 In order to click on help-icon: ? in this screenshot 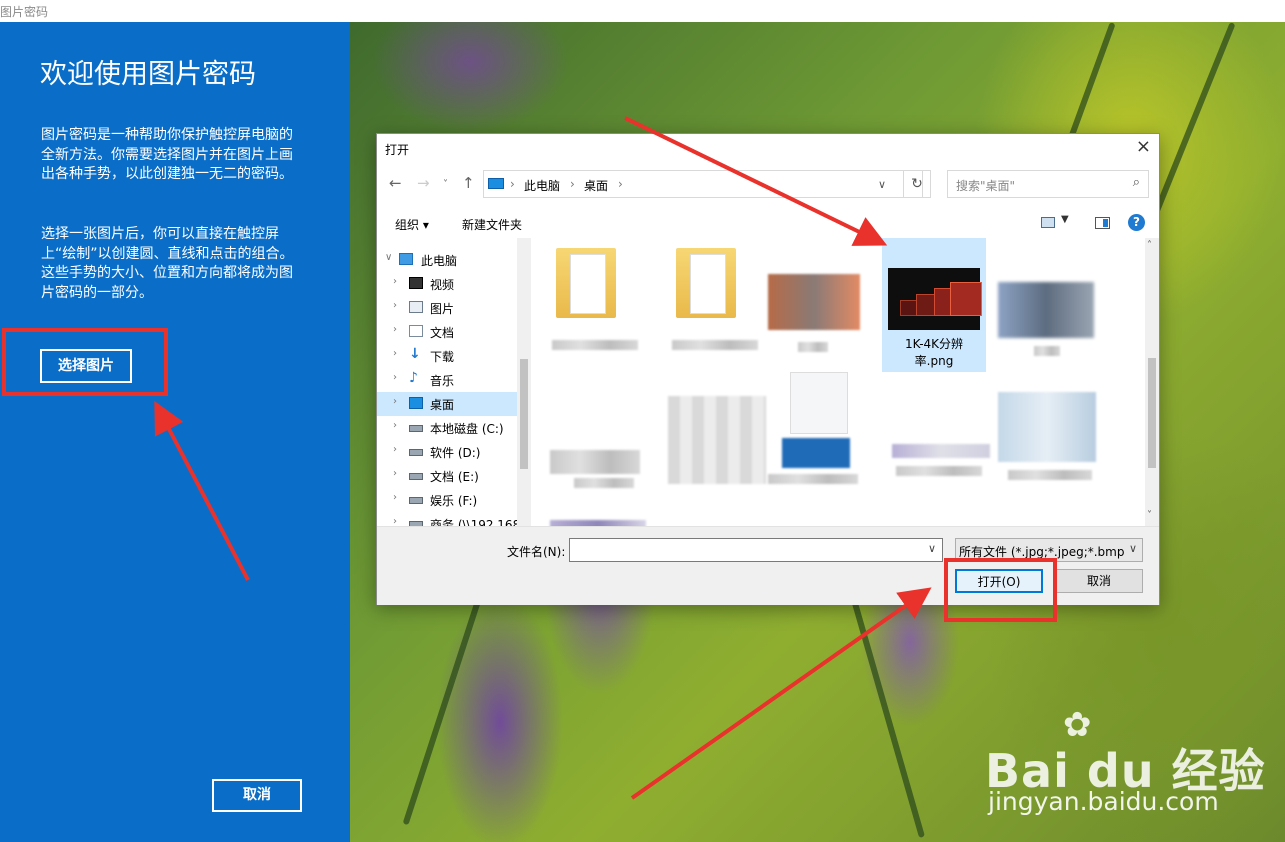, I will do `click(1136, 222)`.